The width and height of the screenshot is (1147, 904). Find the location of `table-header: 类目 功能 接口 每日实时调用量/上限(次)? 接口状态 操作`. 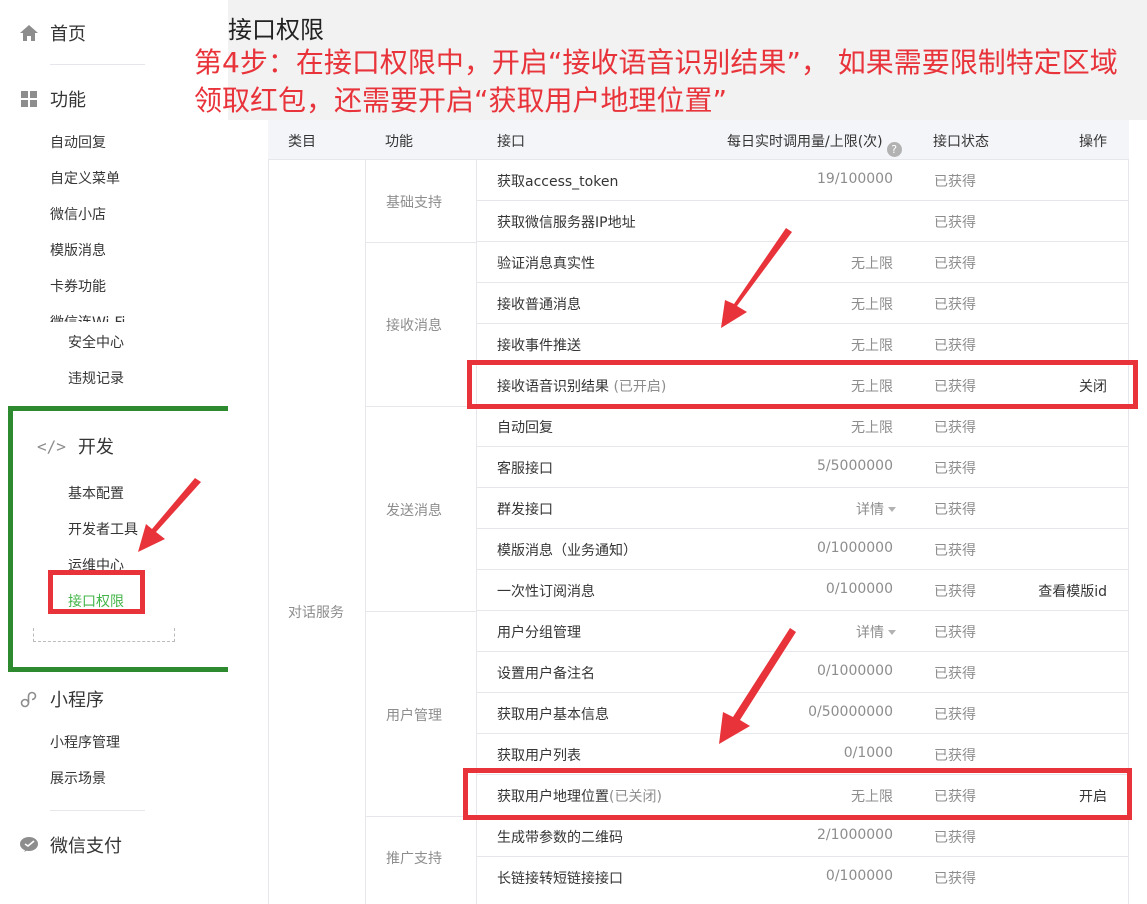

table-header: 类目 功能 接口 每日实时调用量/上限(次)? 接口状态 操作 is located at coordinates (698, 140).